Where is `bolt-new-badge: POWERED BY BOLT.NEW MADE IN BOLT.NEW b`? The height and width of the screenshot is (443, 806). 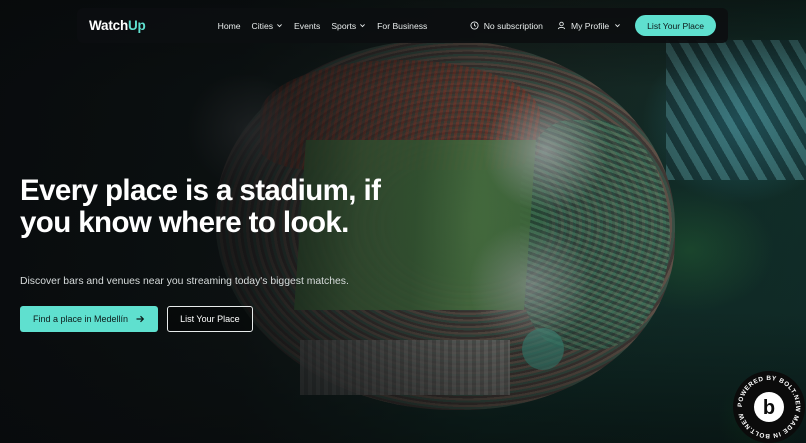
bolt-new-badge: POWERED BY BOLT.NEW MADE IN BOLT.NEW b is located at coordinates (769, 407).